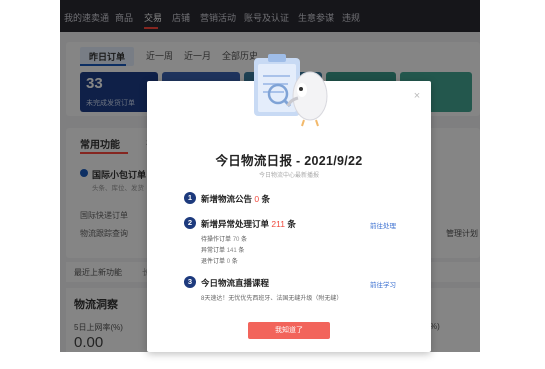 This screenshot has width=545, height=369. Describe the element at coordinates (235, 283) in the screenshot. I see `section-3-title: 今日物流直播课程` at that location.